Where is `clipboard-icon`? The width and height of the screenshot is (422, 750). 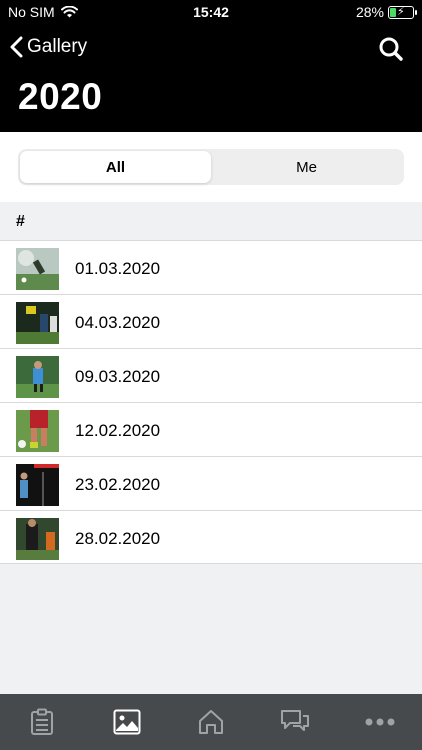 clipboard-icon is located at coordinates (42, 721).